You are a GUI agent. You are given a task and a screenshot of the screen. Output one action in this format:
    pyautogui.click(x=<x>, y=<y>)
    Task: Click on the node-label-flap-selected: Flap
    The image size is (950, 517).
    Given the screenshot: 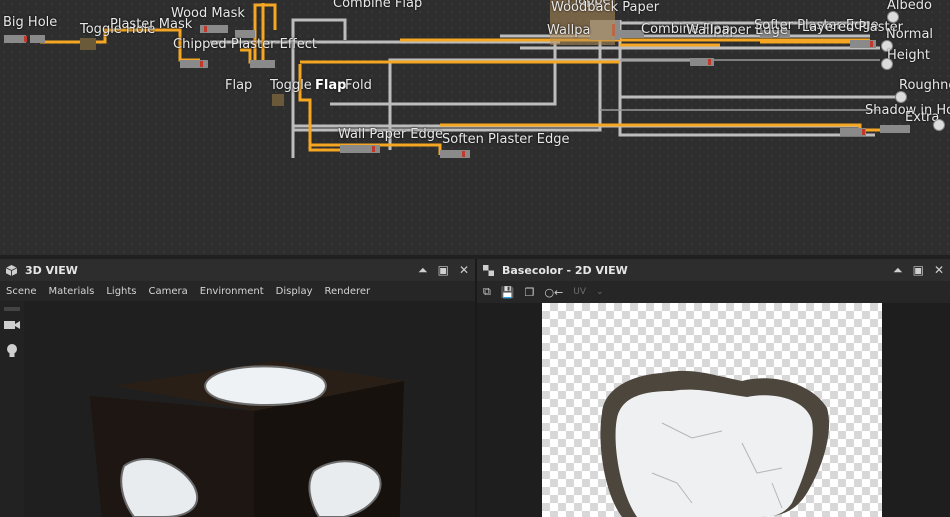 What is the action you would take?
    pyautogui.click(x=330, y=86)
    